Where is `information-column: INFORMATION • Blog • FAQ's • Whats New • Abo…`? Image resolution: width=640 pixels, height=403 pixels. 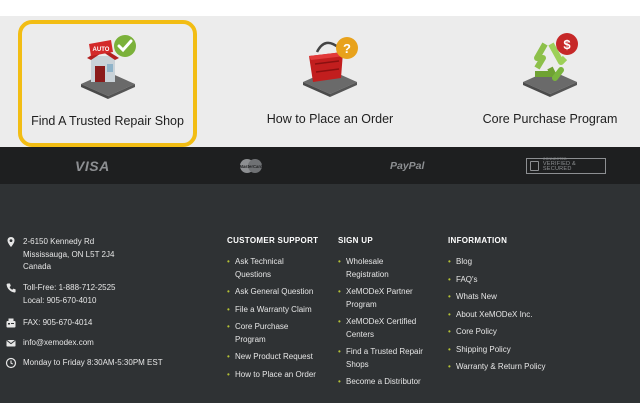
information-column: INFORMATION • Blog • FAQ's • Whats New • Abo… is located at coordinates (513, 305).